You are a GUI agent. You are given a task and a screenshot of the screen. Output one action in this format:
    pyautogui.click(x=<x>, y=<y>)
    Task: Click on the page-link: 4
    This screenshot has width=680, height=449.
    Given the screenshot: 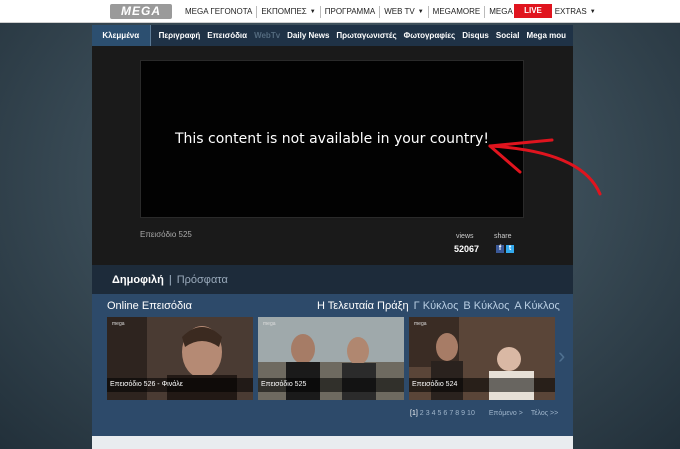 What is the action you would take?
    pyautogui.click(x=434, y=413)
    